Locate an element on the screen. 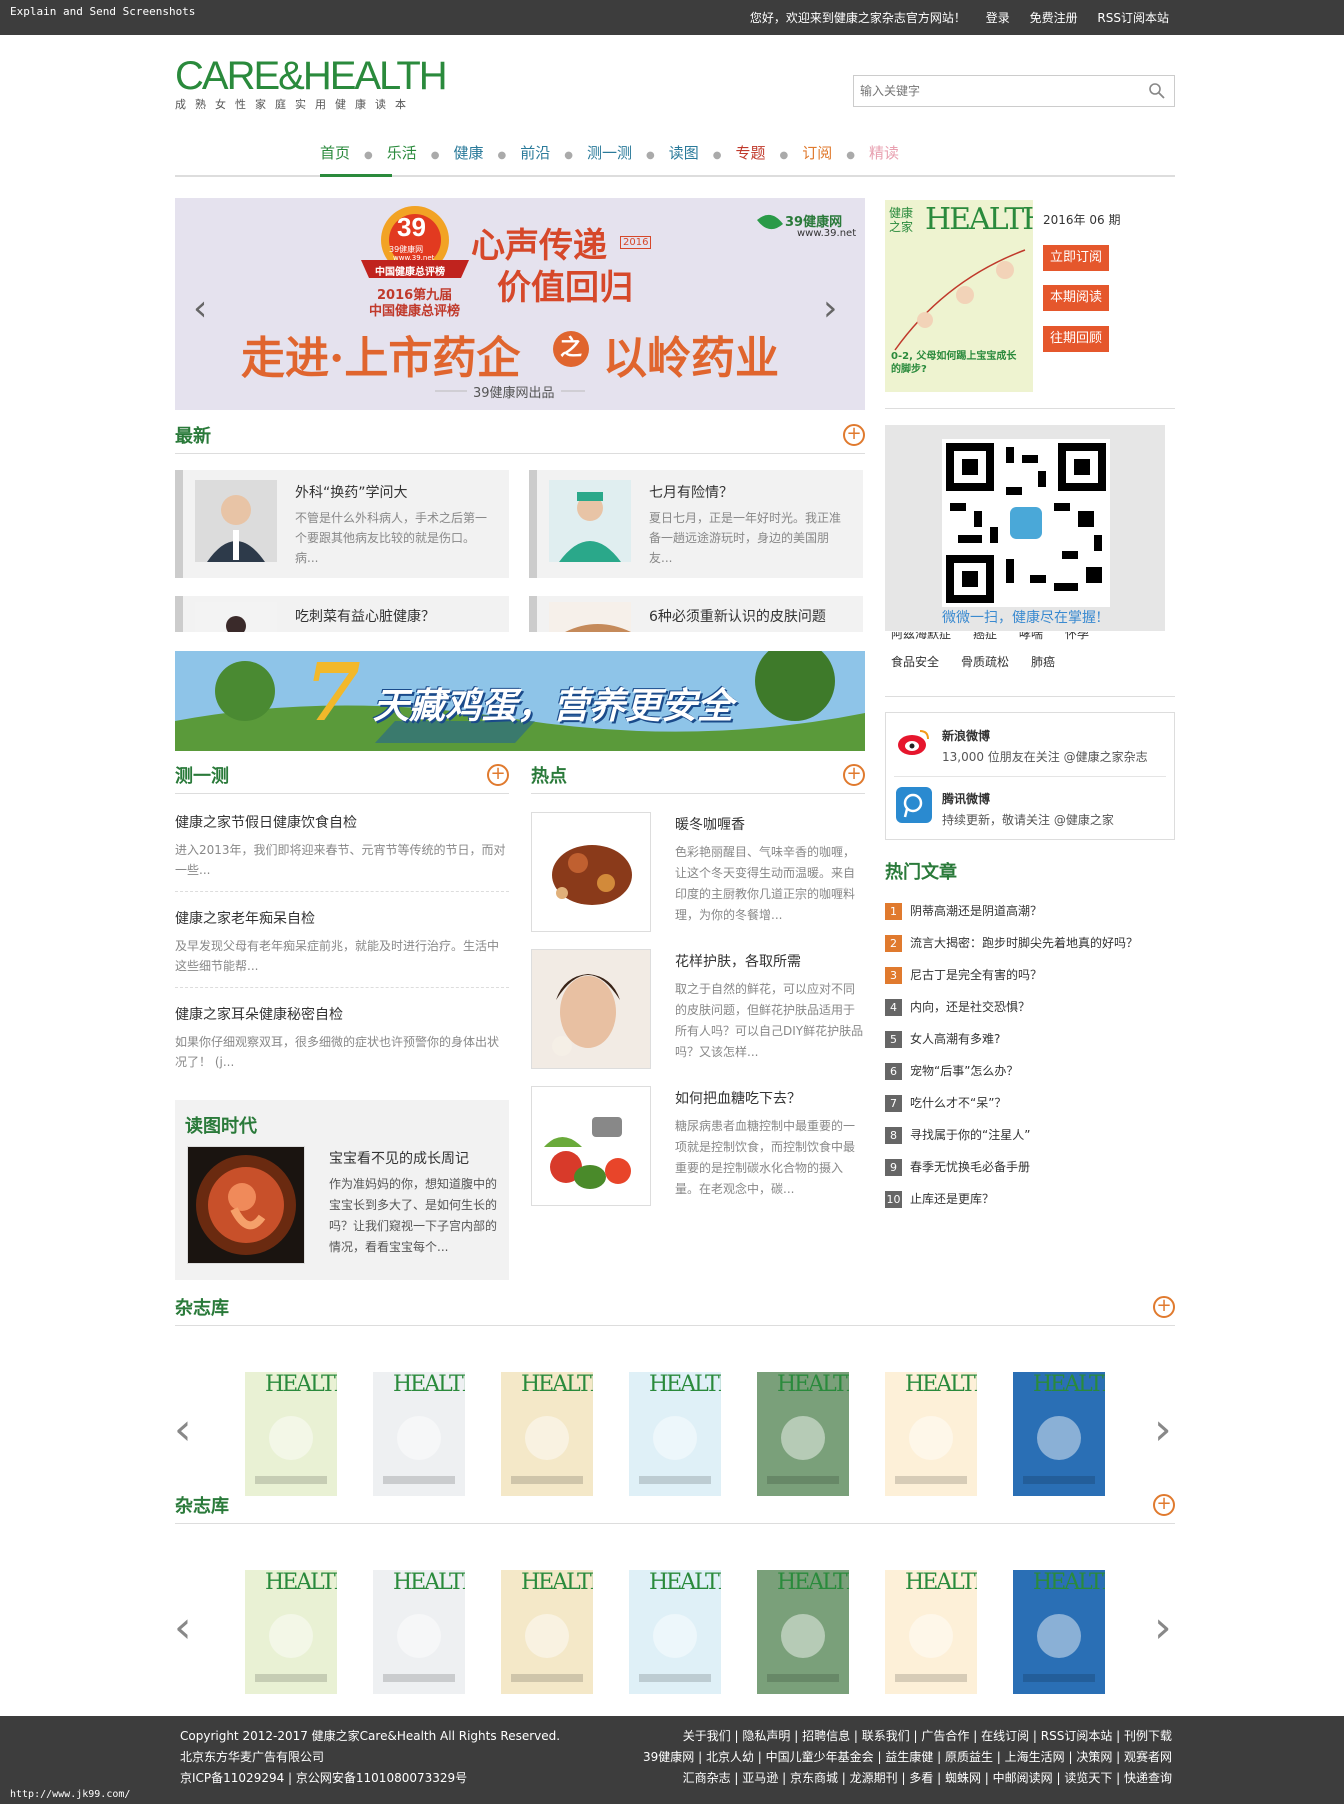 The height and width of the screenshot is (1804, 1344). hot-article-title: 流言大揭密：跑步时脚尖先着地真的好吗？ is located at coordinates (1024, 943).